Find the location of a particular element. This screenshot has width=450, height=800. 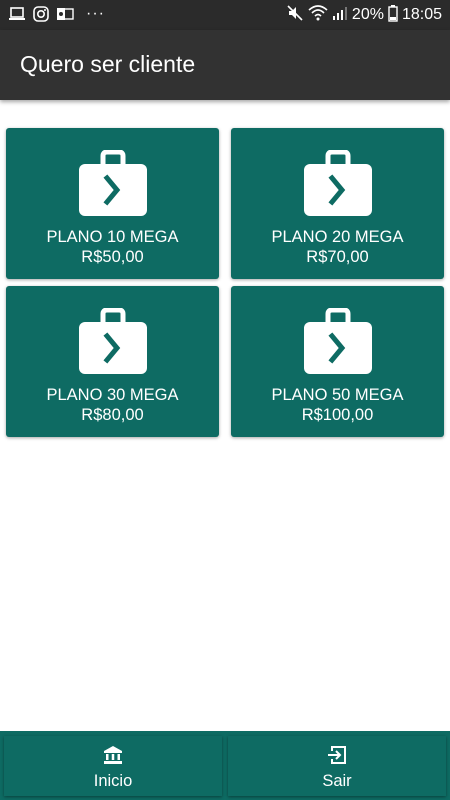

plan-name: PLANO 30 MEGA is located at coordinates (112, 395).